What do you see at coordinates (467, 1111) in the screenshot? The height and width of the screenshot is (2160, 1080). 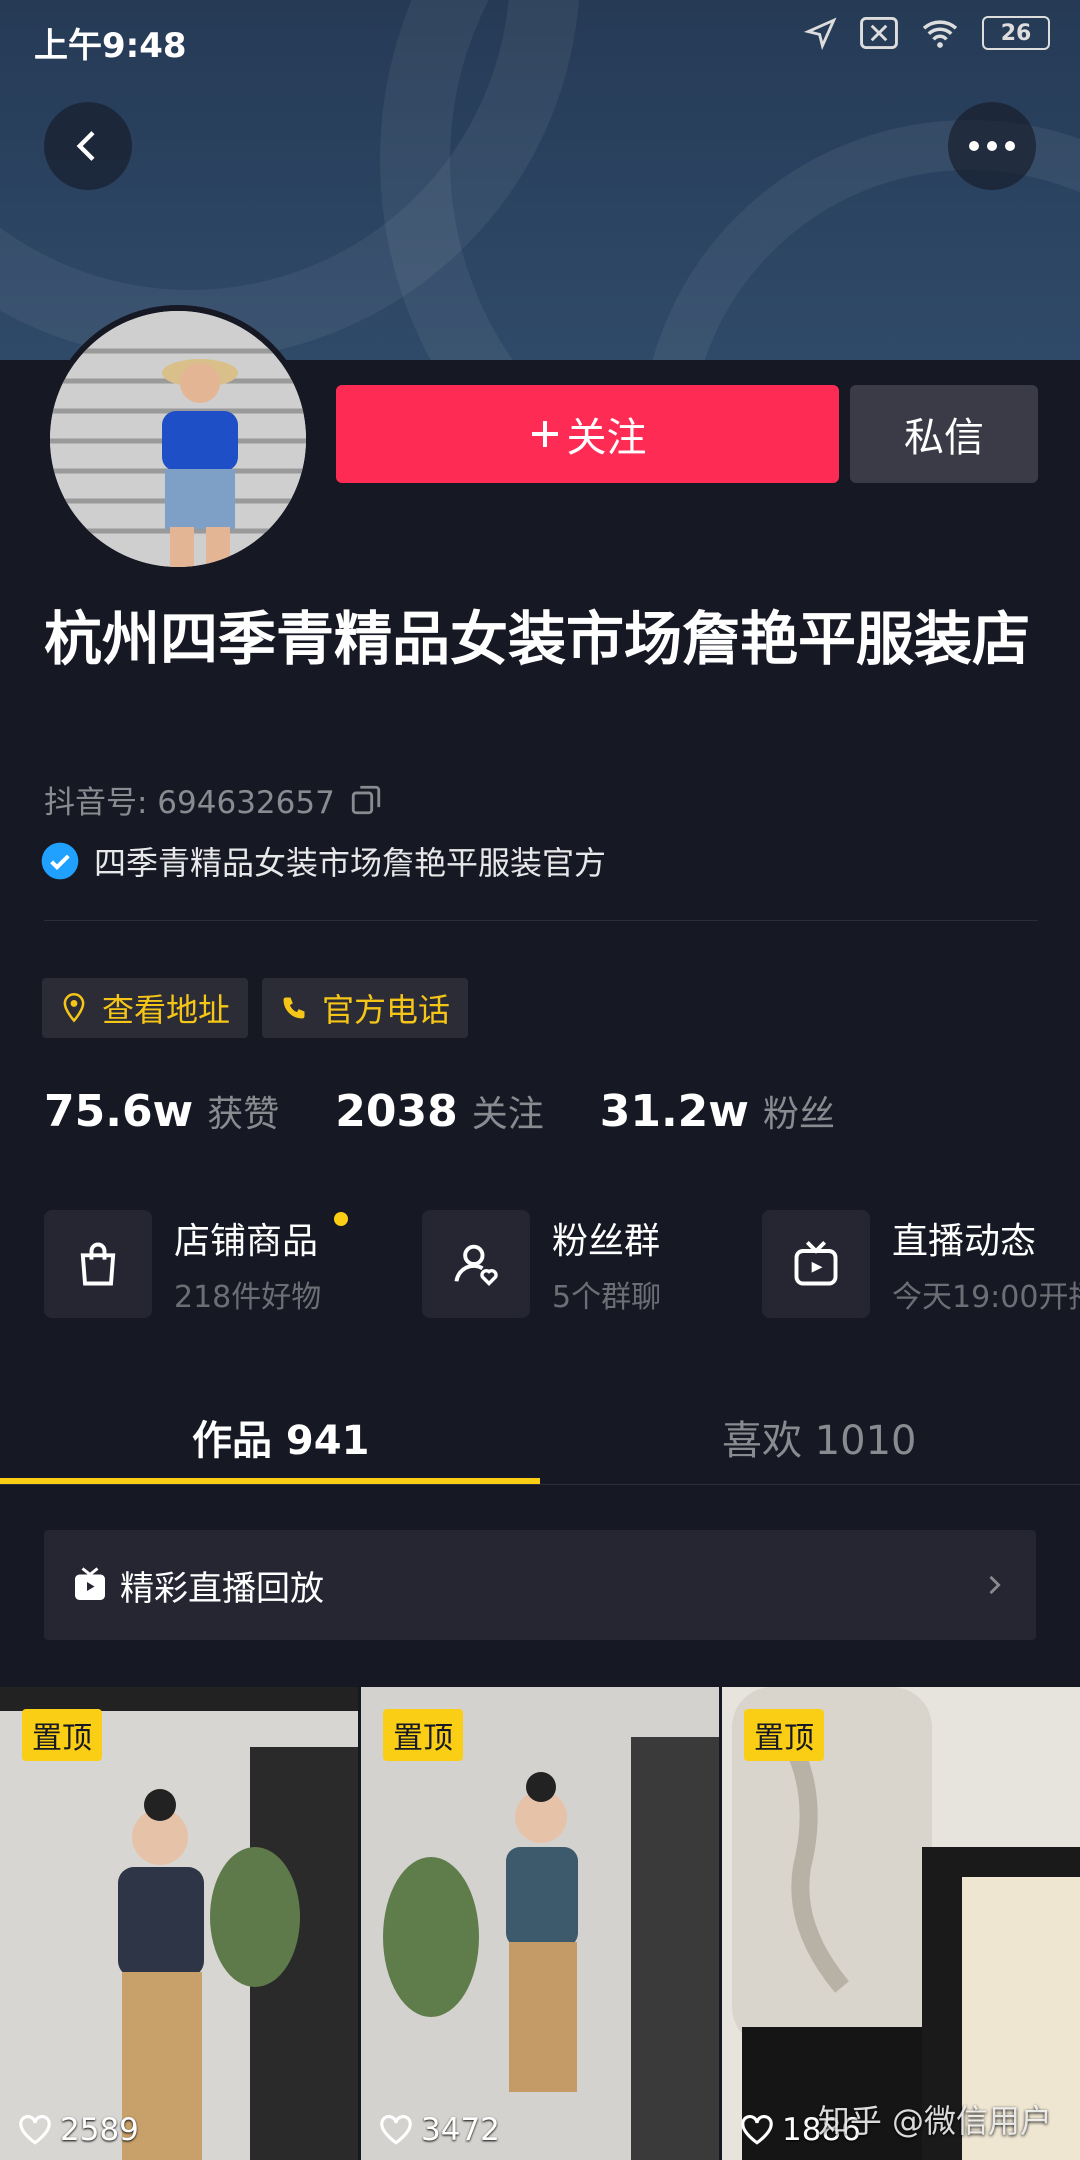 I see `stats-row: 75.6w 获赞 2038 关注 31.2w 粉丝` at bounding box center [467, 1111].